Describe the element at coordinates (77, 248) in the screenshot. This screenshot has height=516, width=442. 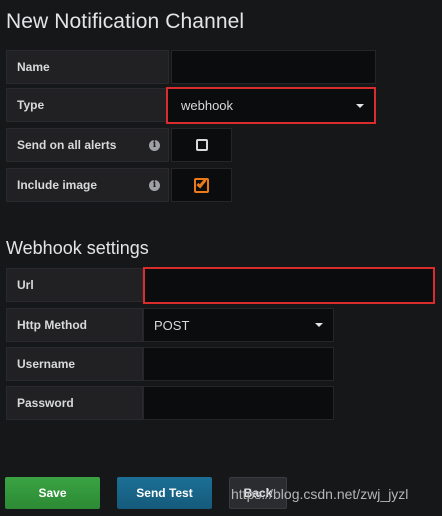
I see `webhook-settings-title: Webhook settings` at that location.